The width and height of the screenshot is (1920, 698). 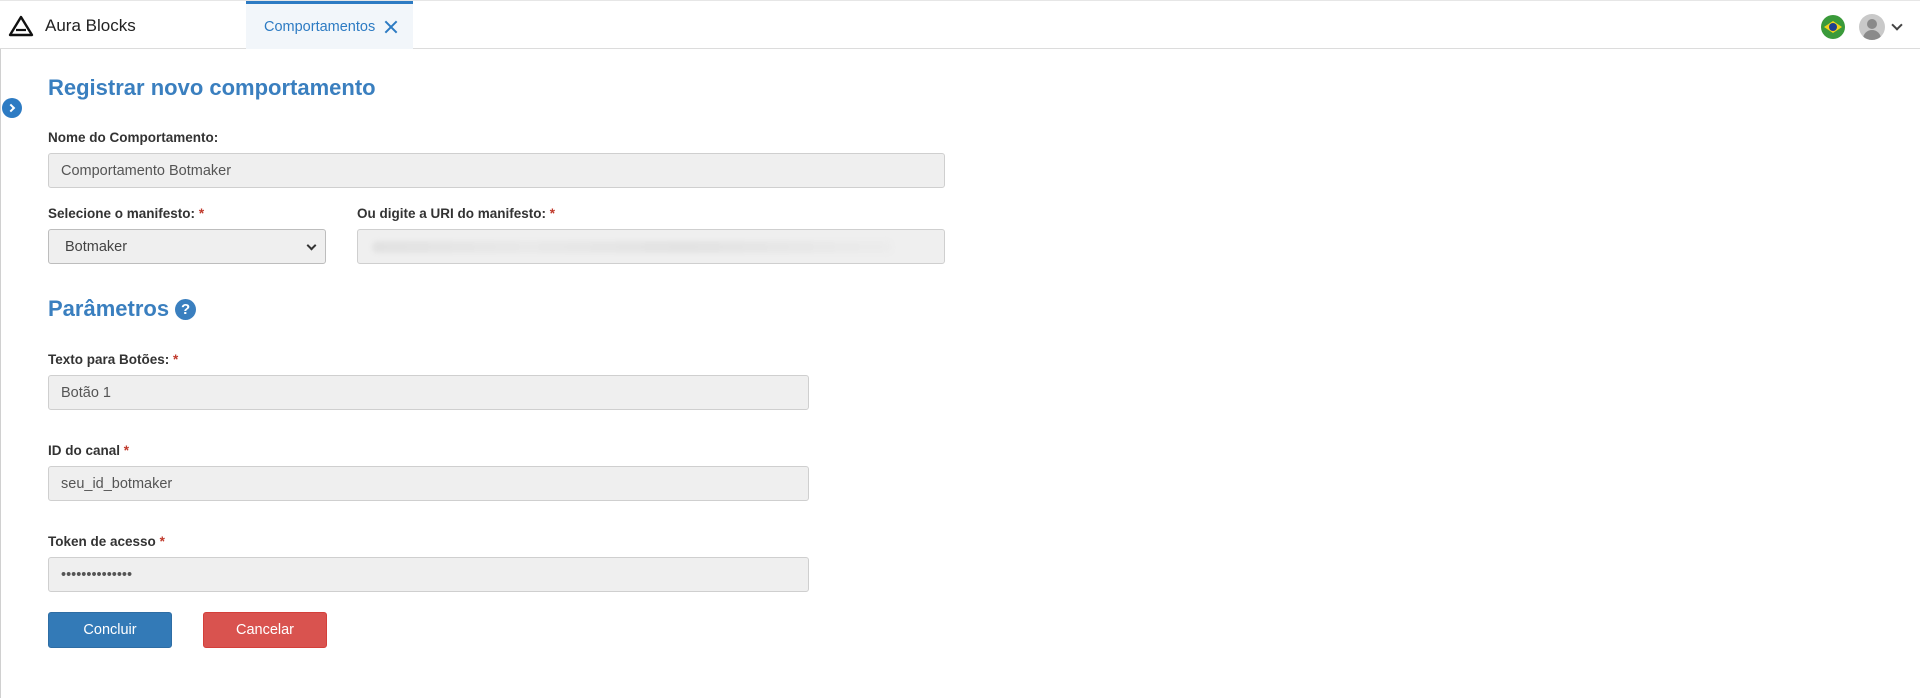 I want to click on manifest-select-value: Botmaker, so click(x=96, y=246).